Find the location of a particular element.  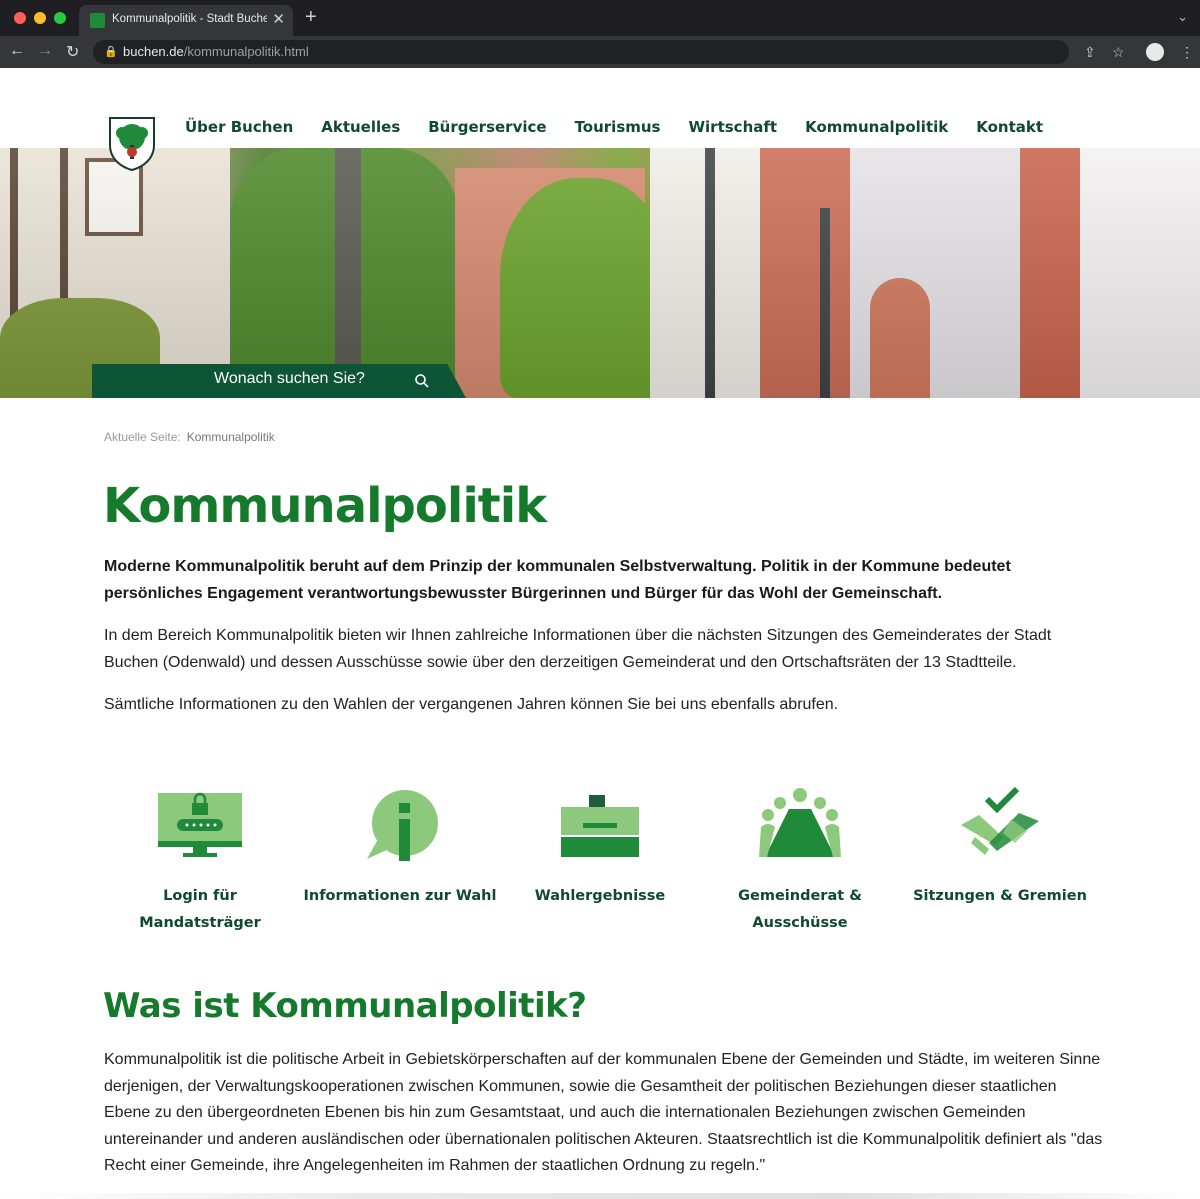

tab-title: Kommunalpolitik - Stadt Buchen is located at coordinates (189, 19).